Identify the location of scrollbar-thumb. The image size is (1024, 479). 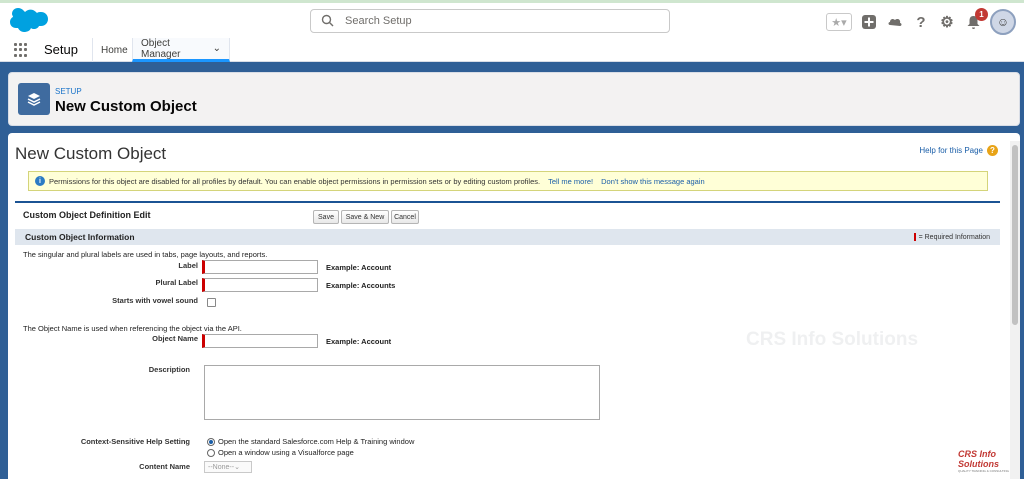
(1015, 235).